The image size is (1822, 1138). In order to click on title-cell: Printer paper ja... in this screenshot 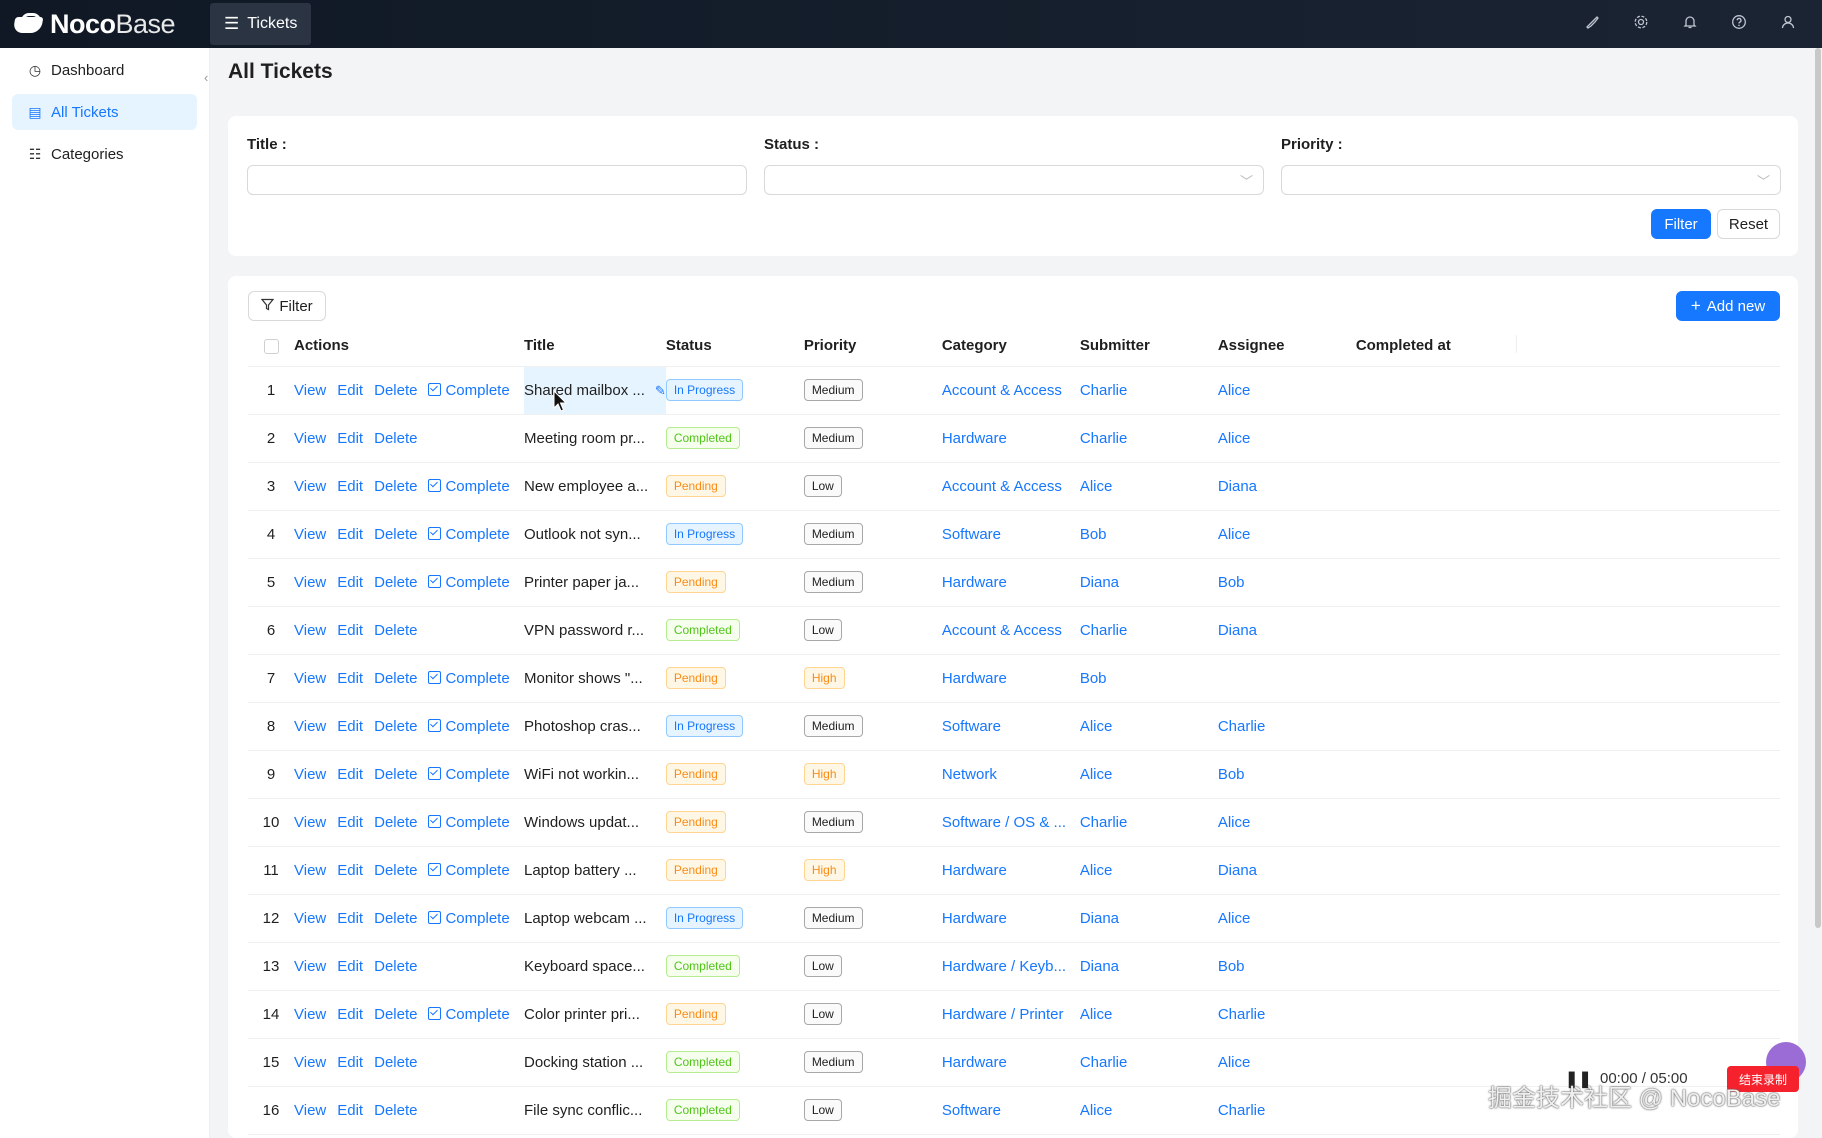, I will do `click(595, 582)`.